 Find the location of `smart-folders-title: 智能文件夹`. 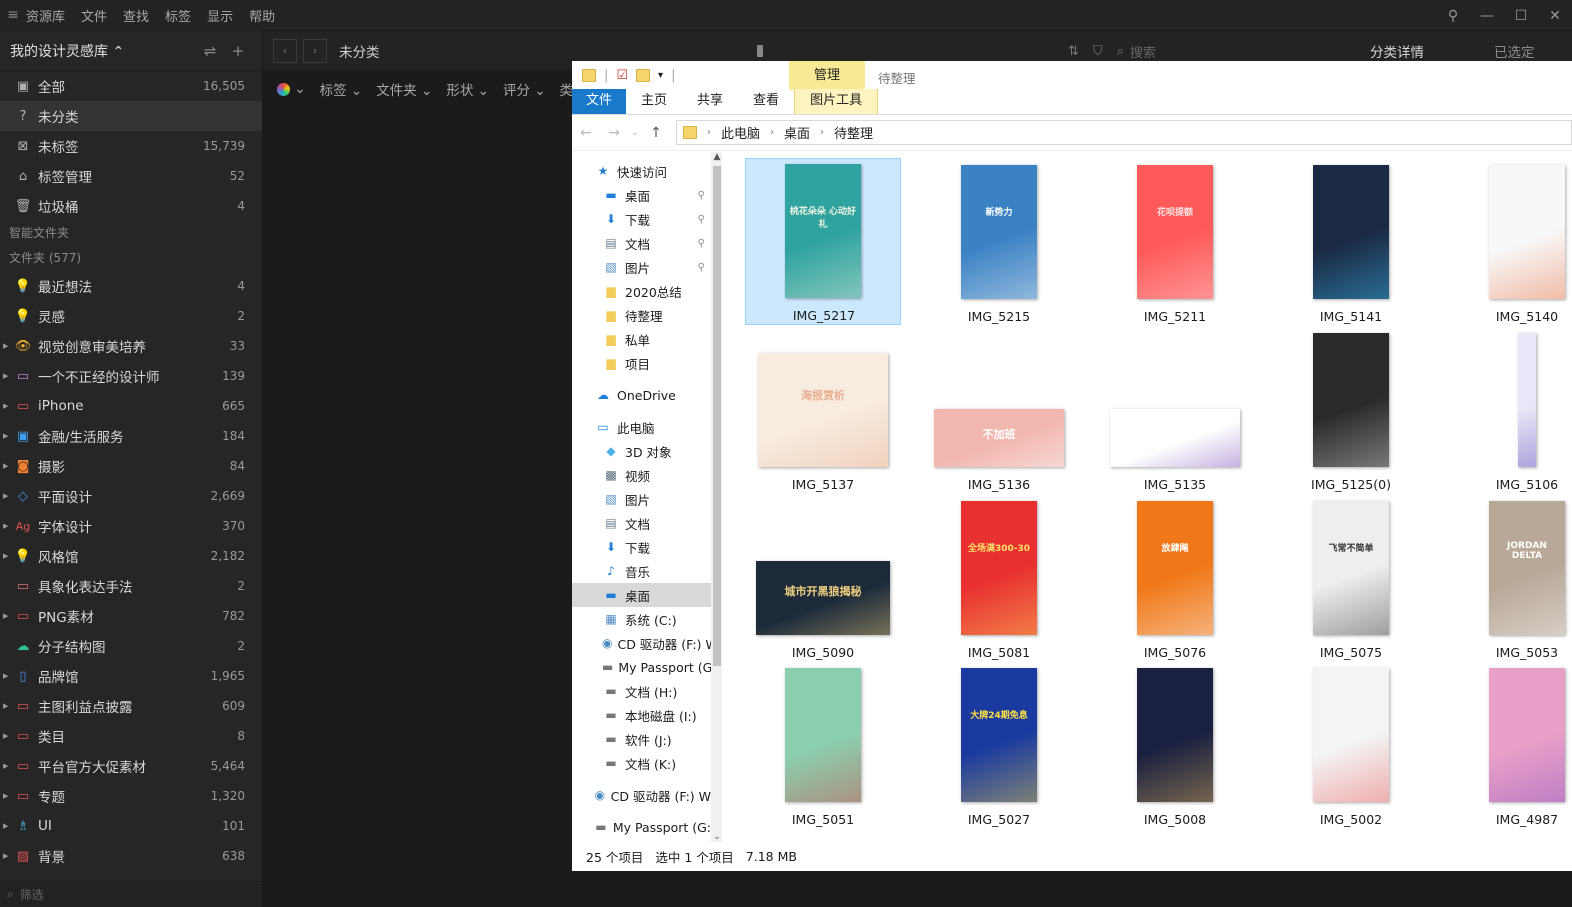

smart-folders-title: 智能文件夹 is located at coordinates (131, 233).